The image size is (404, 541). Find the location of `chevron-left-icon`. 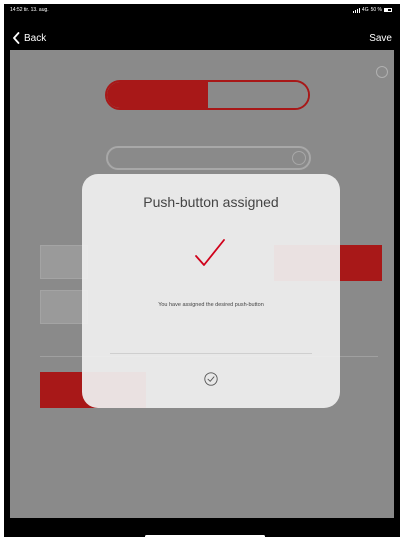

chevron-left-icon is located at coordinates (16, 38).